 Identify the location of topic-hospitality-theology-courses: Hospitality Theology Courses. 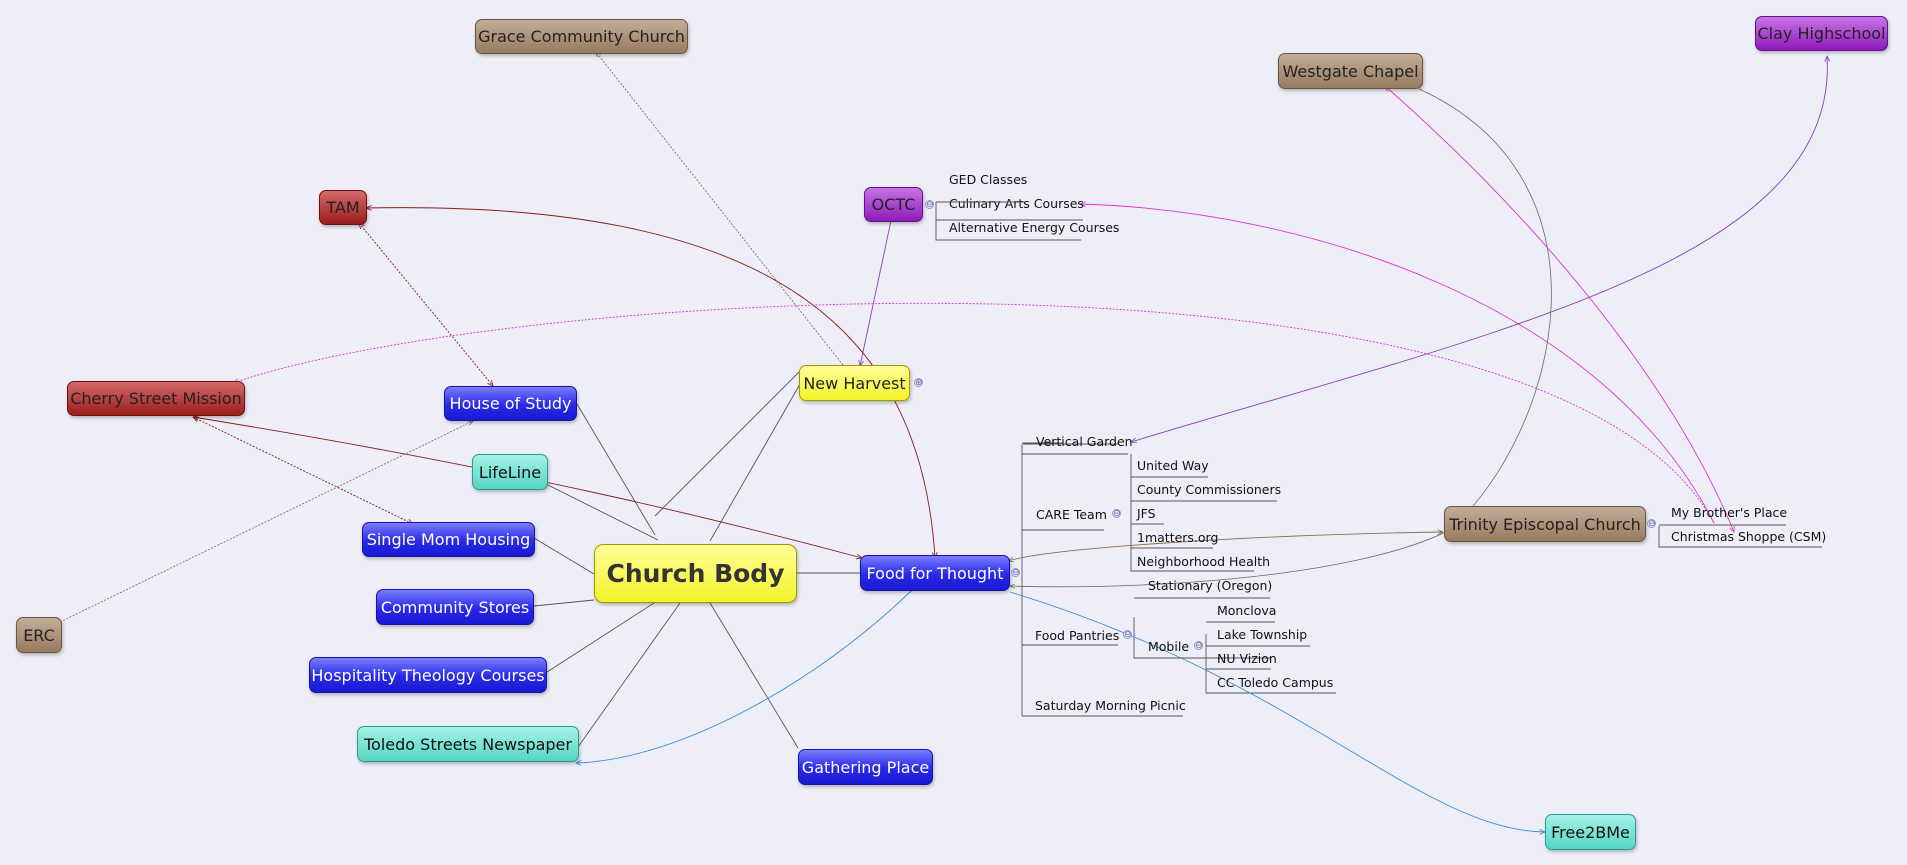
(428, 675).